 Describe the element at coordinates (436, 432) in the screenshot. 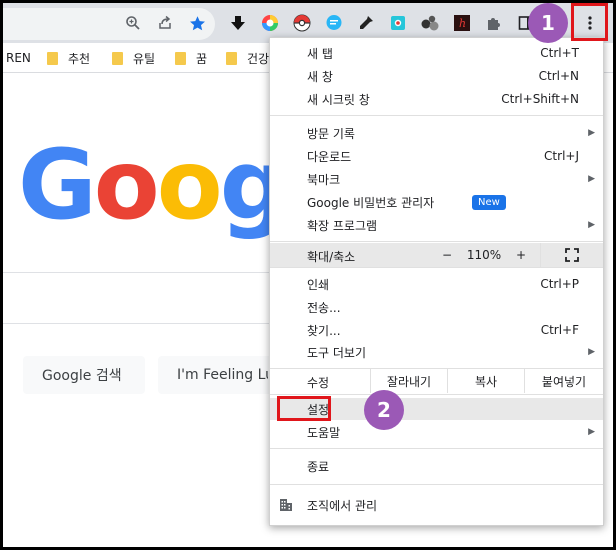

I see `menu-item-help: 도움말 ▶` at that location.